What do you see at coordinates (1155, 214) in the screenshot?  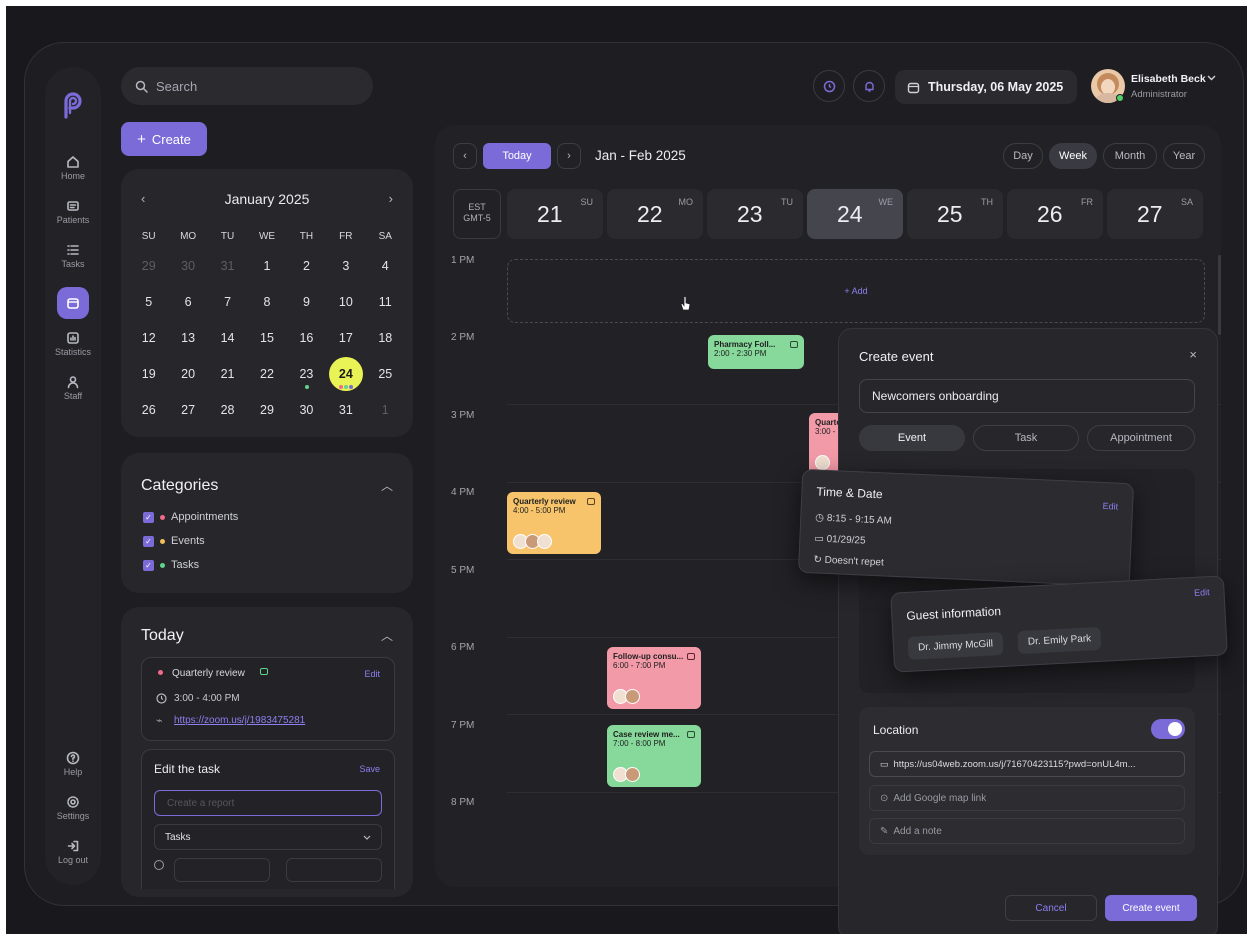 I see `day-header: 27 SA` at bounding box center [1155, 214].